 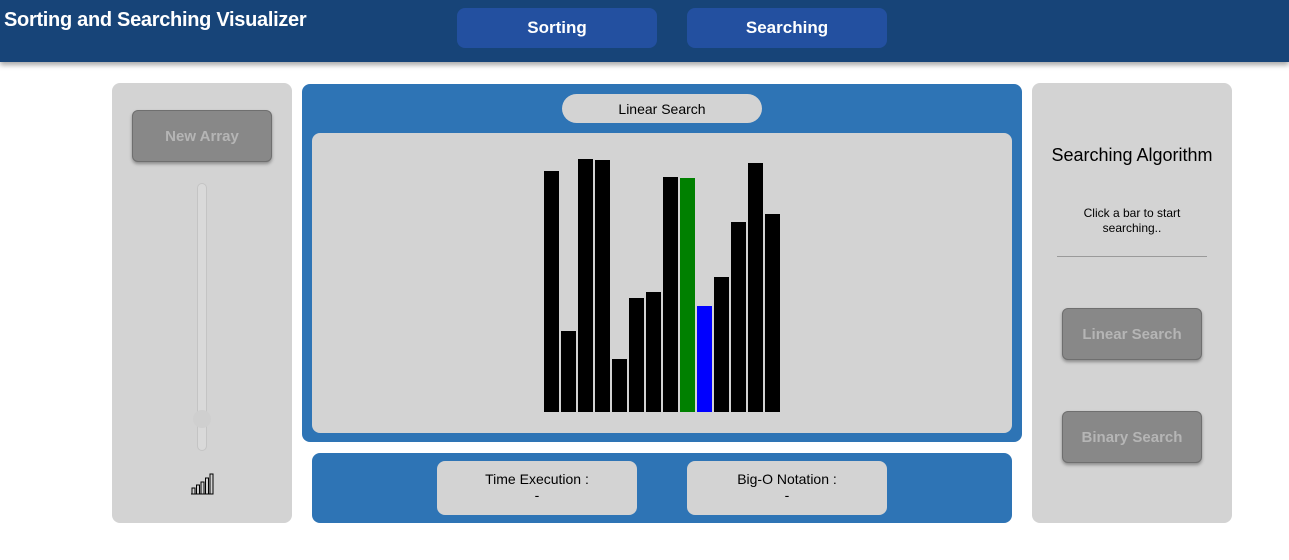 What do you see at coordinates (1132, 220) in the screenshot?
I see `search-hint-text: Click a bar to start searching..` at bounding box center [1132, 220].